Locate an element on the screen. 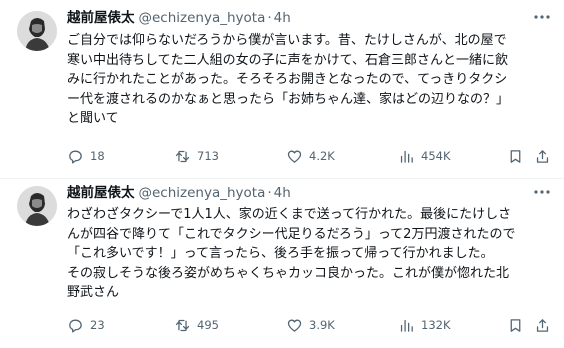  tweet-actions: 23 495 3.9K 132K is located at coordinates (309, 325).